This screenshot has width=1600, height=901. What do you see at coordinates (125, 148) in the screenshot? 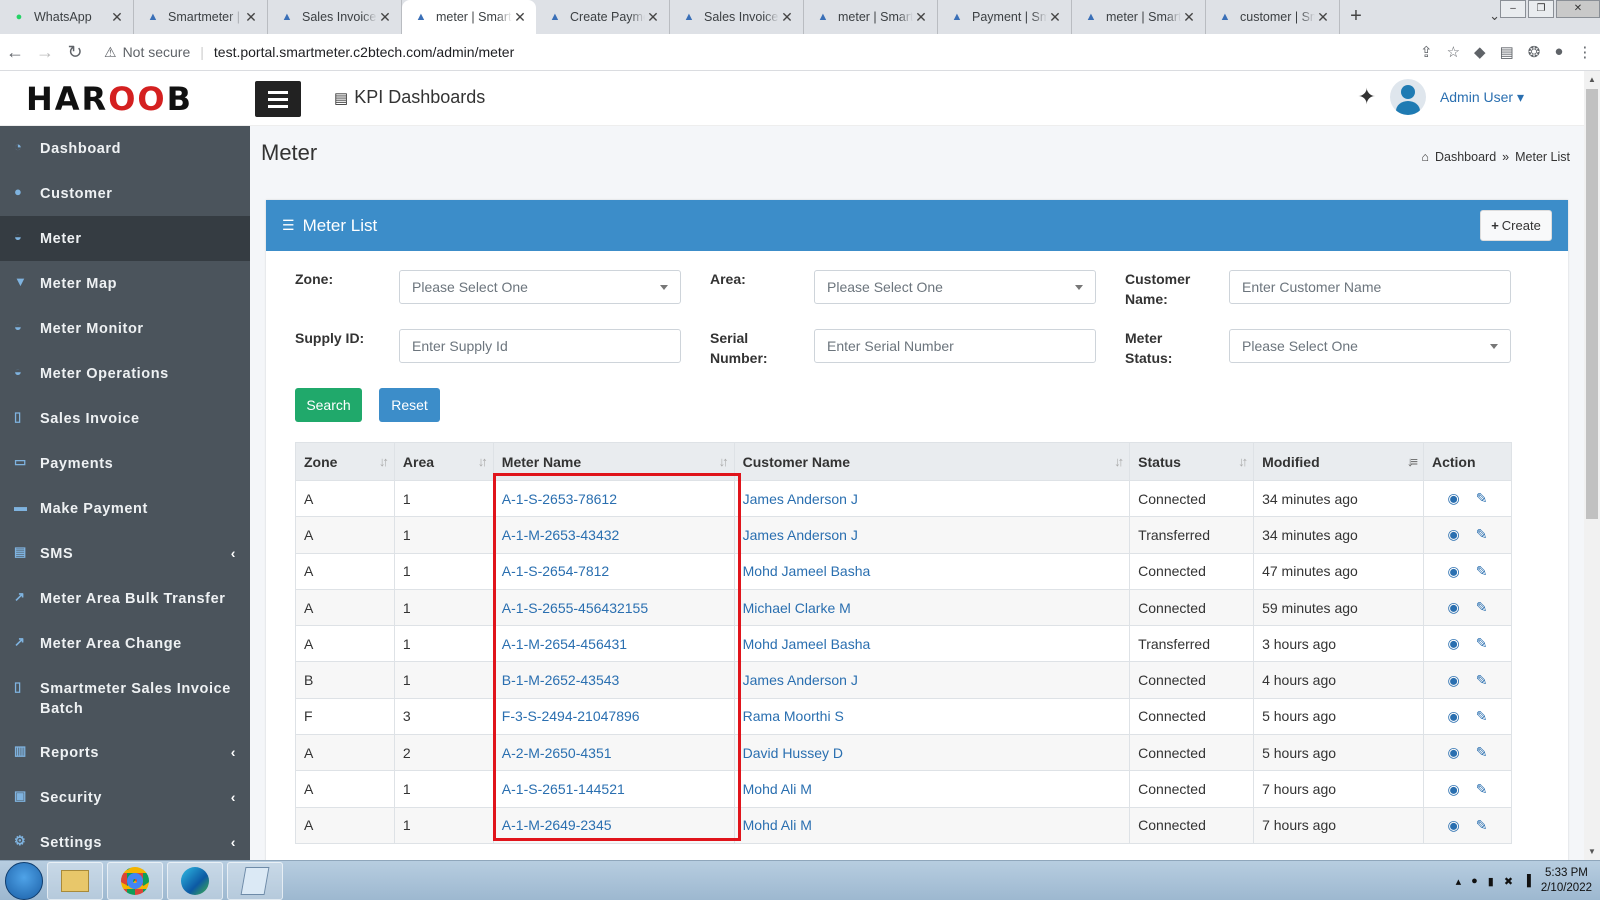
I see `sidebar-item-dashboard: ◔ Dashboard` at bounding box center [125, 148].